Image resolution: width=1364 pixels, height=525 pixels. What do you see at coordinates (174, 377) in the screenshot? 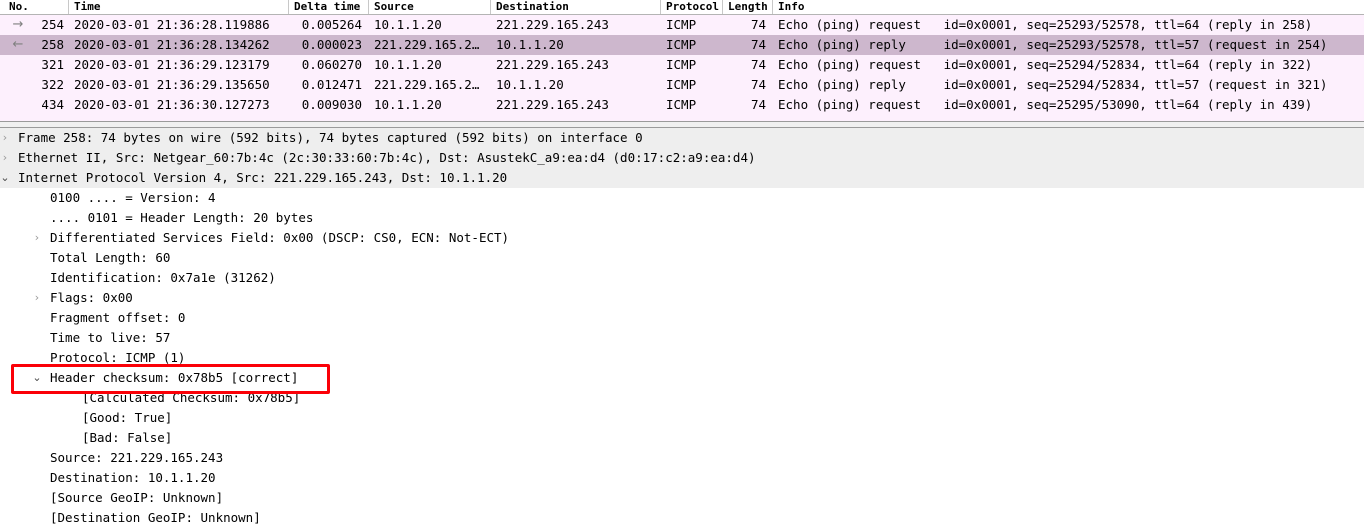
I see `tree-row-label: Header checksum: 0x78b5 [correct]` at bounding box center [174, 377].